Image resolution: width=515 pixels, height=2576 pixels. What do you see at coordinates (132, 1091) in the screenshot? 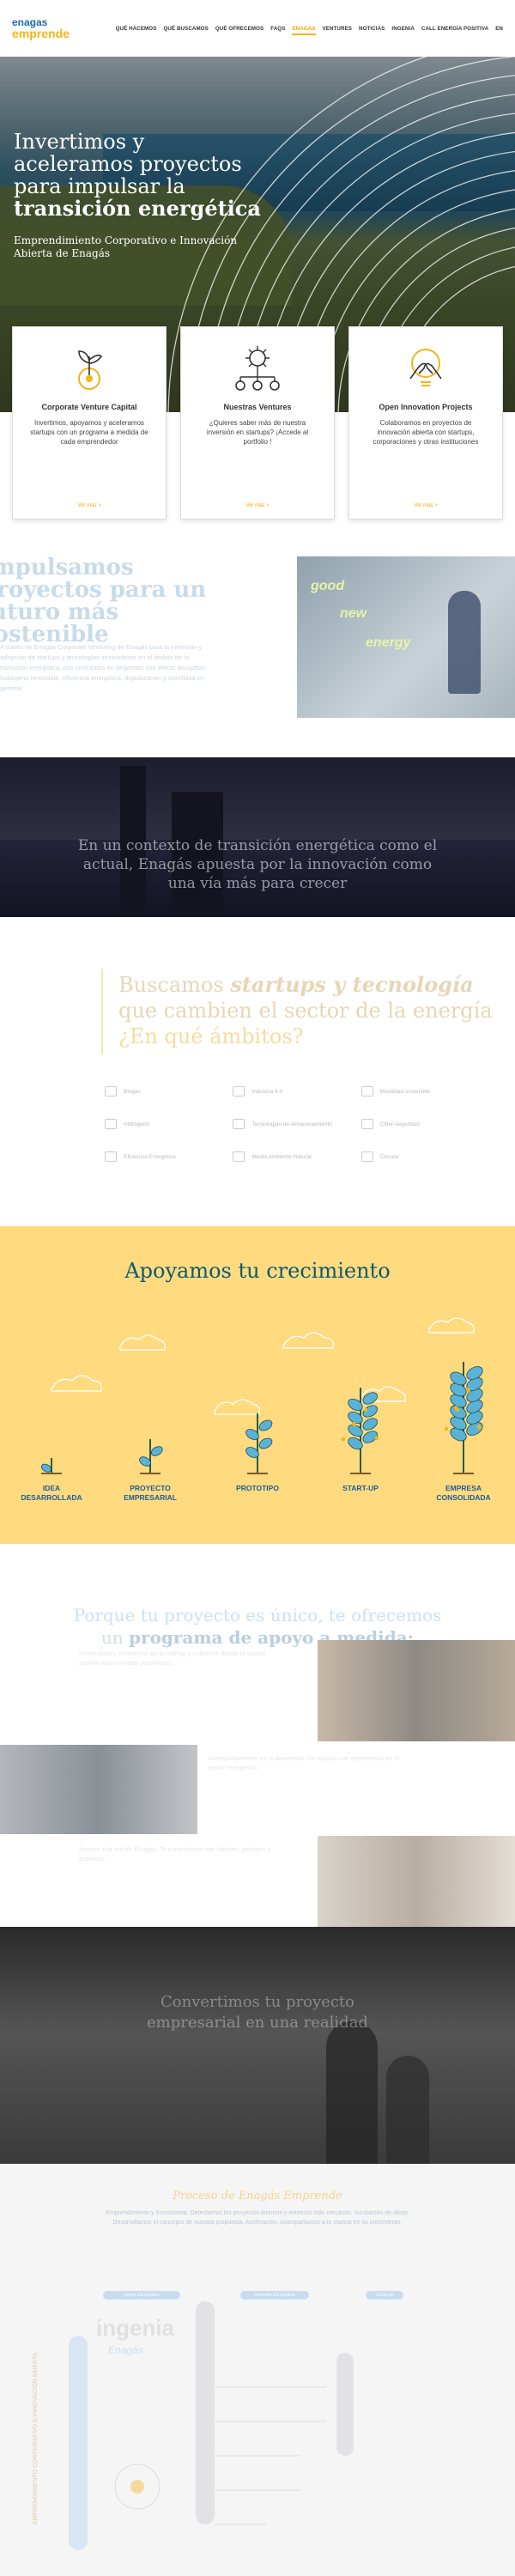
I see `area-label: Biogás` at bounding box center [132, 1091].